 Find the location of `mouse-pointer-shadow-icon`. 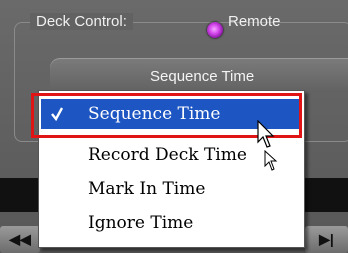

mouse-pointer-shadow-icon is located at coordinates (271, 160).